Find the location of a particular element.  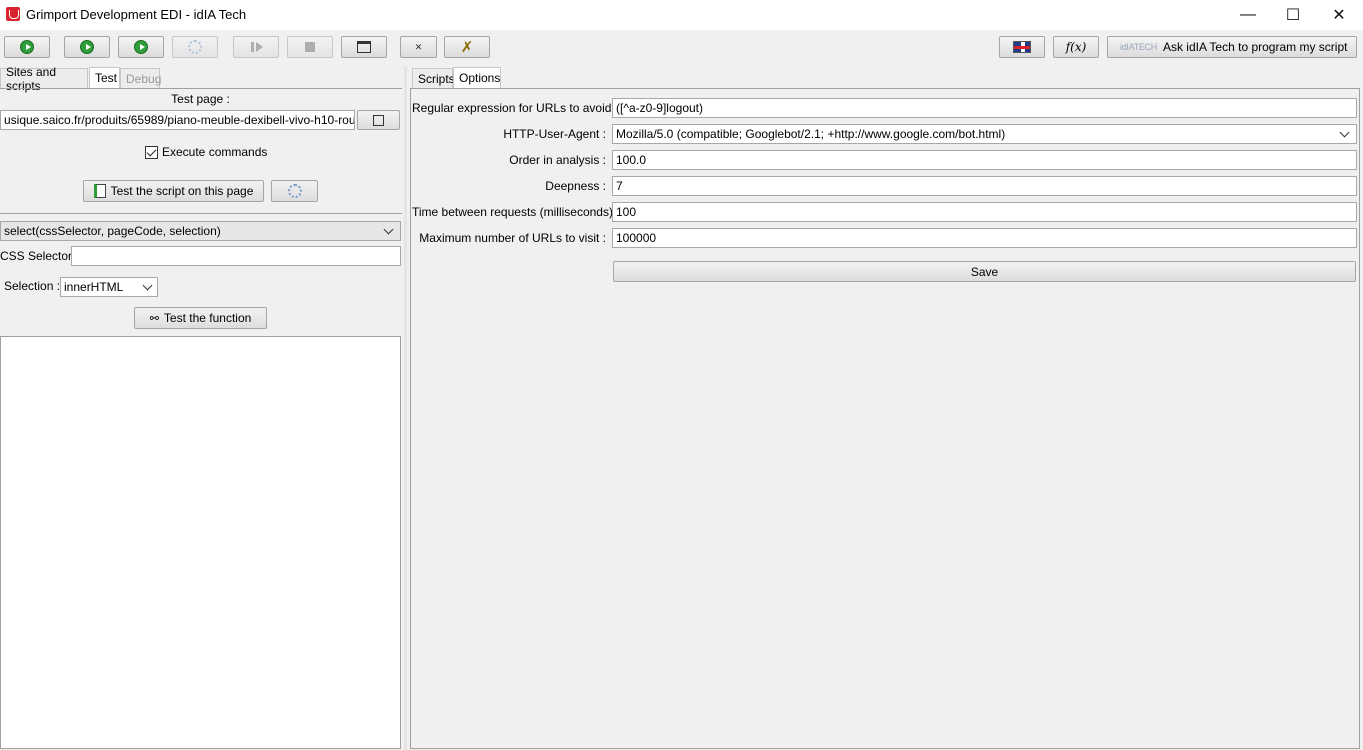

function-select-value: select(cssSelector, pageCode, selection) is located at coordinates (112, 231).